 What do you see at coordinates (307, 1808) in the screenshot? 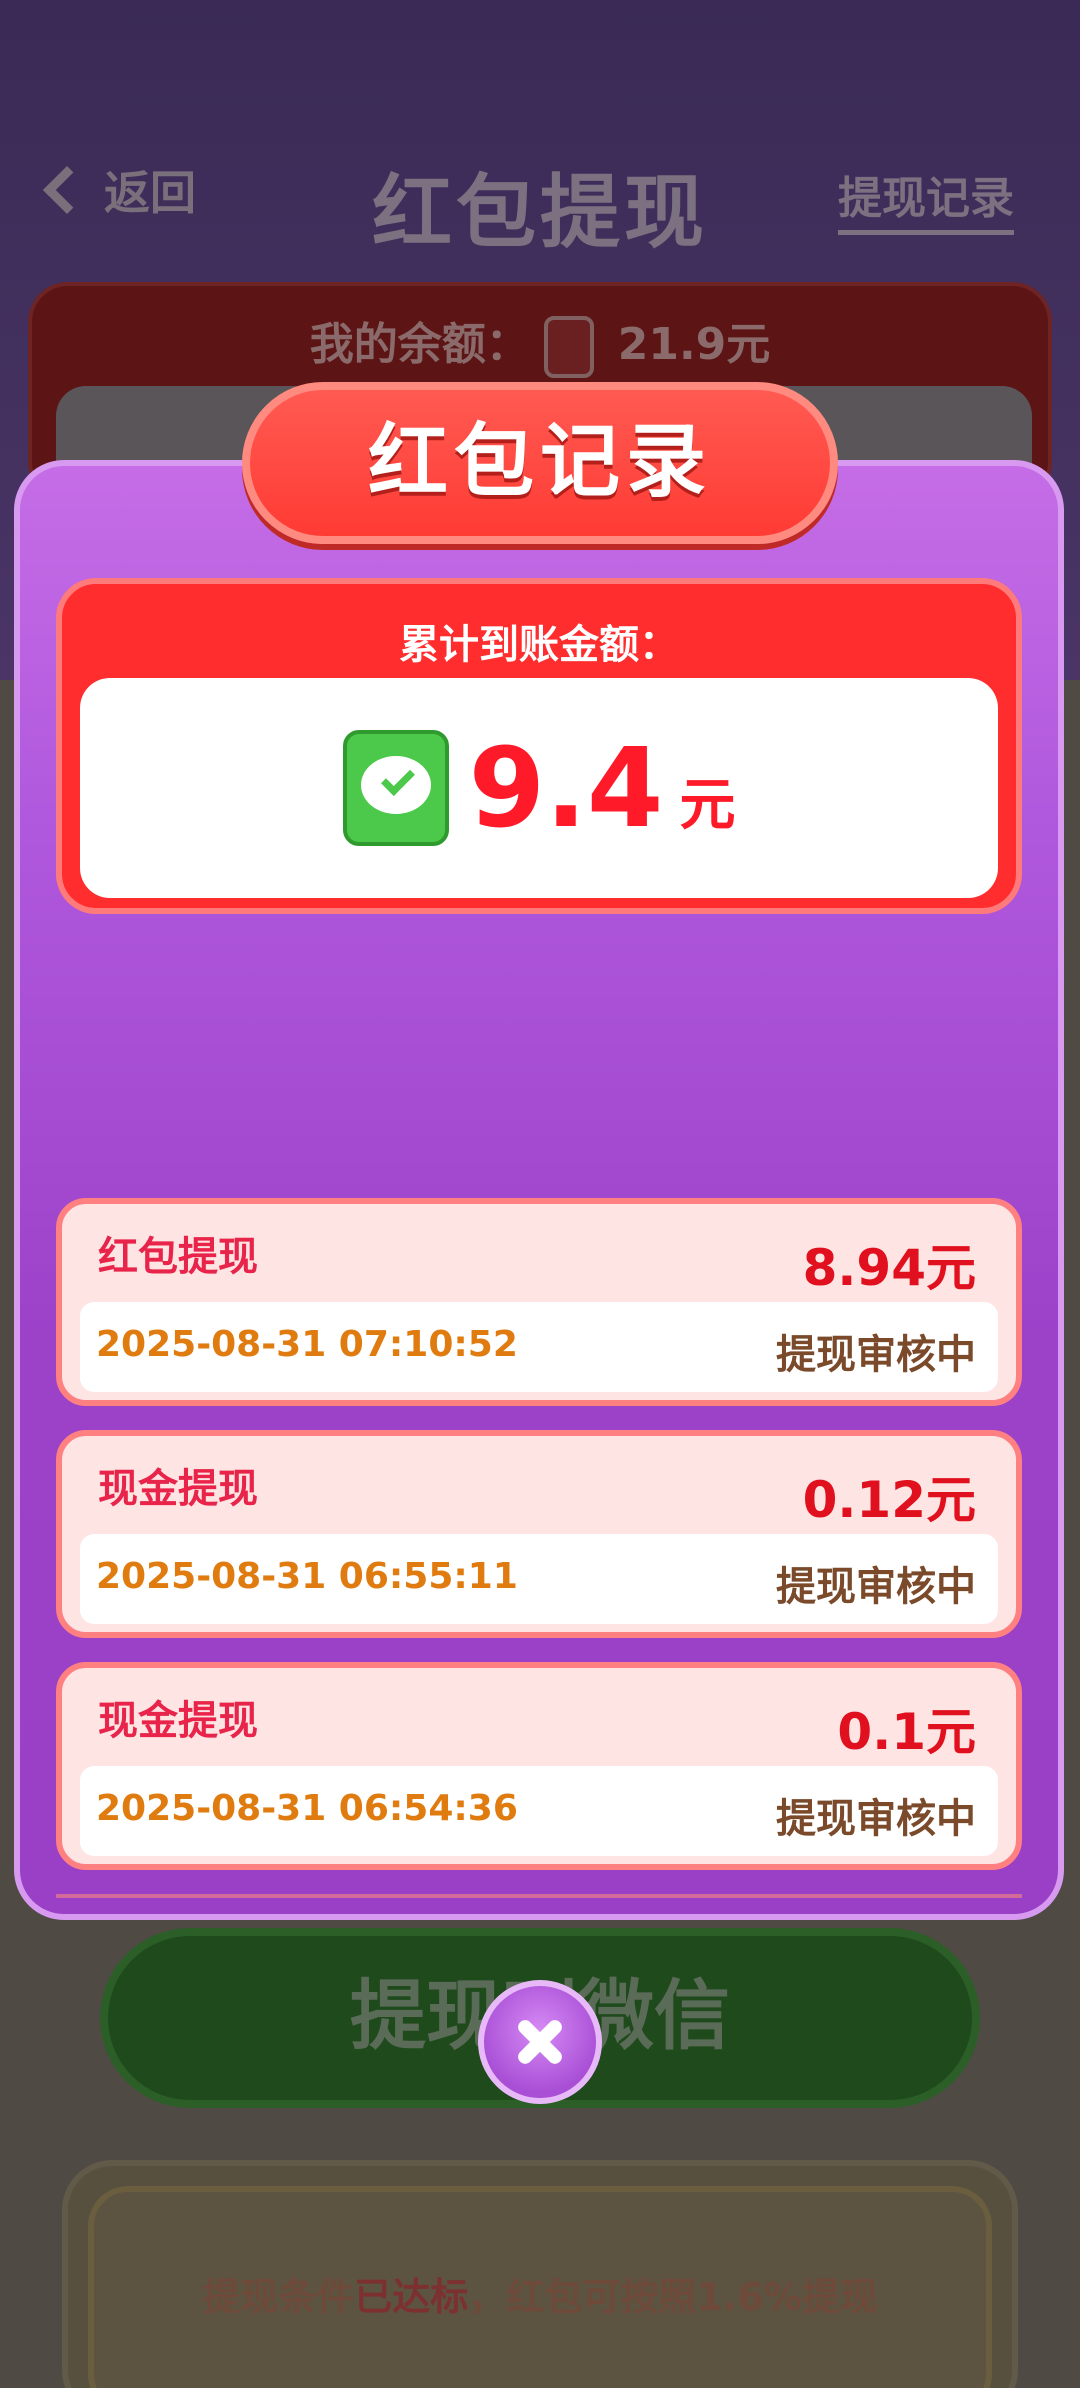
I see `record-time: 2025-08-31 06:54:36` at bounding box center [307, 1808].